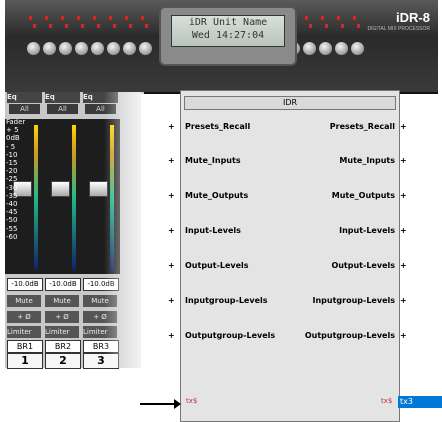  What do you see at coordinates (63, 361) in the screenshot?
I see `channel-number: 2` at bounding box center [63, 361].